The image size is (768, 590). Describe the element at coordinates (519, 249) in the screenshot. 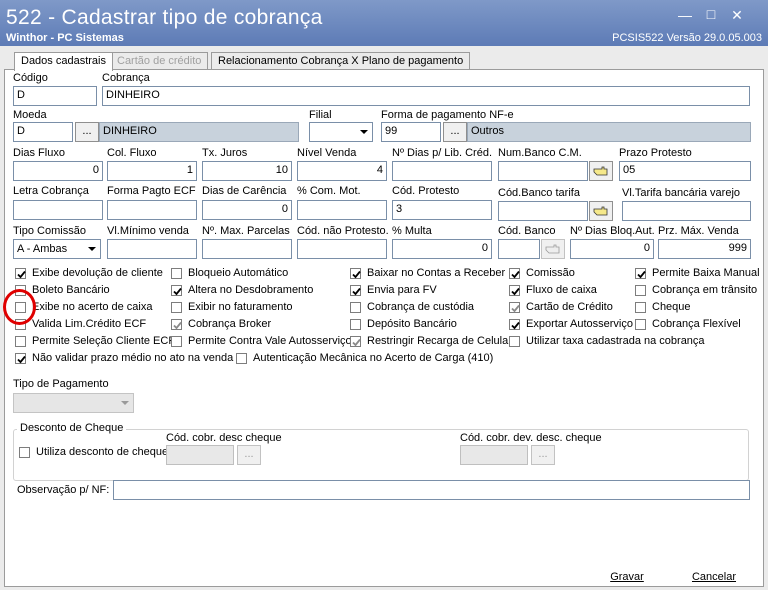

I see `cod-banco-field` at that location.